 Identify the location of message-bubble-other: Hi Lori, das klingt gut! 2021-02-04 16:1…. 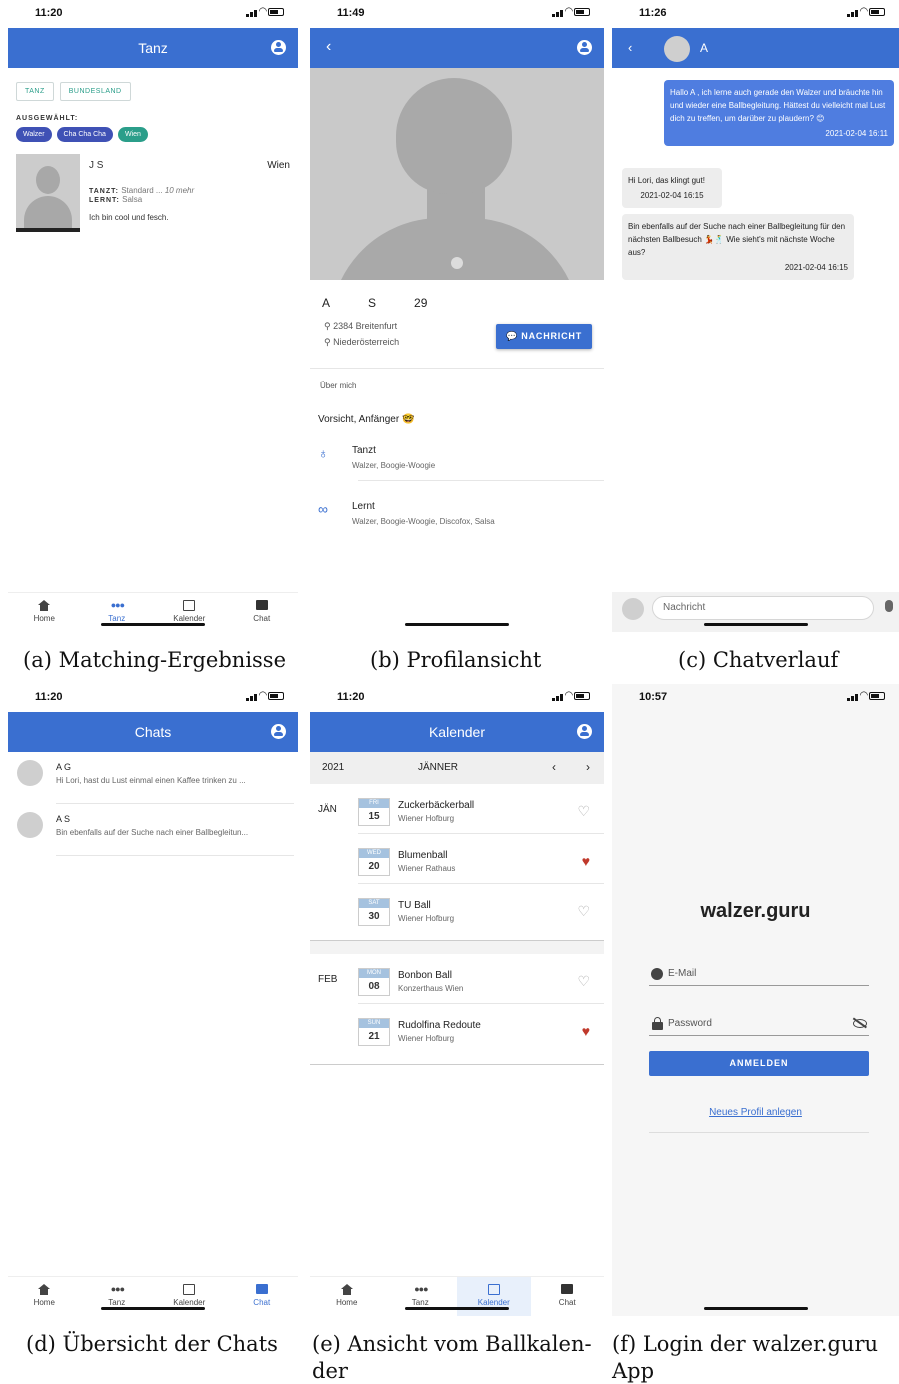
(672, 188).